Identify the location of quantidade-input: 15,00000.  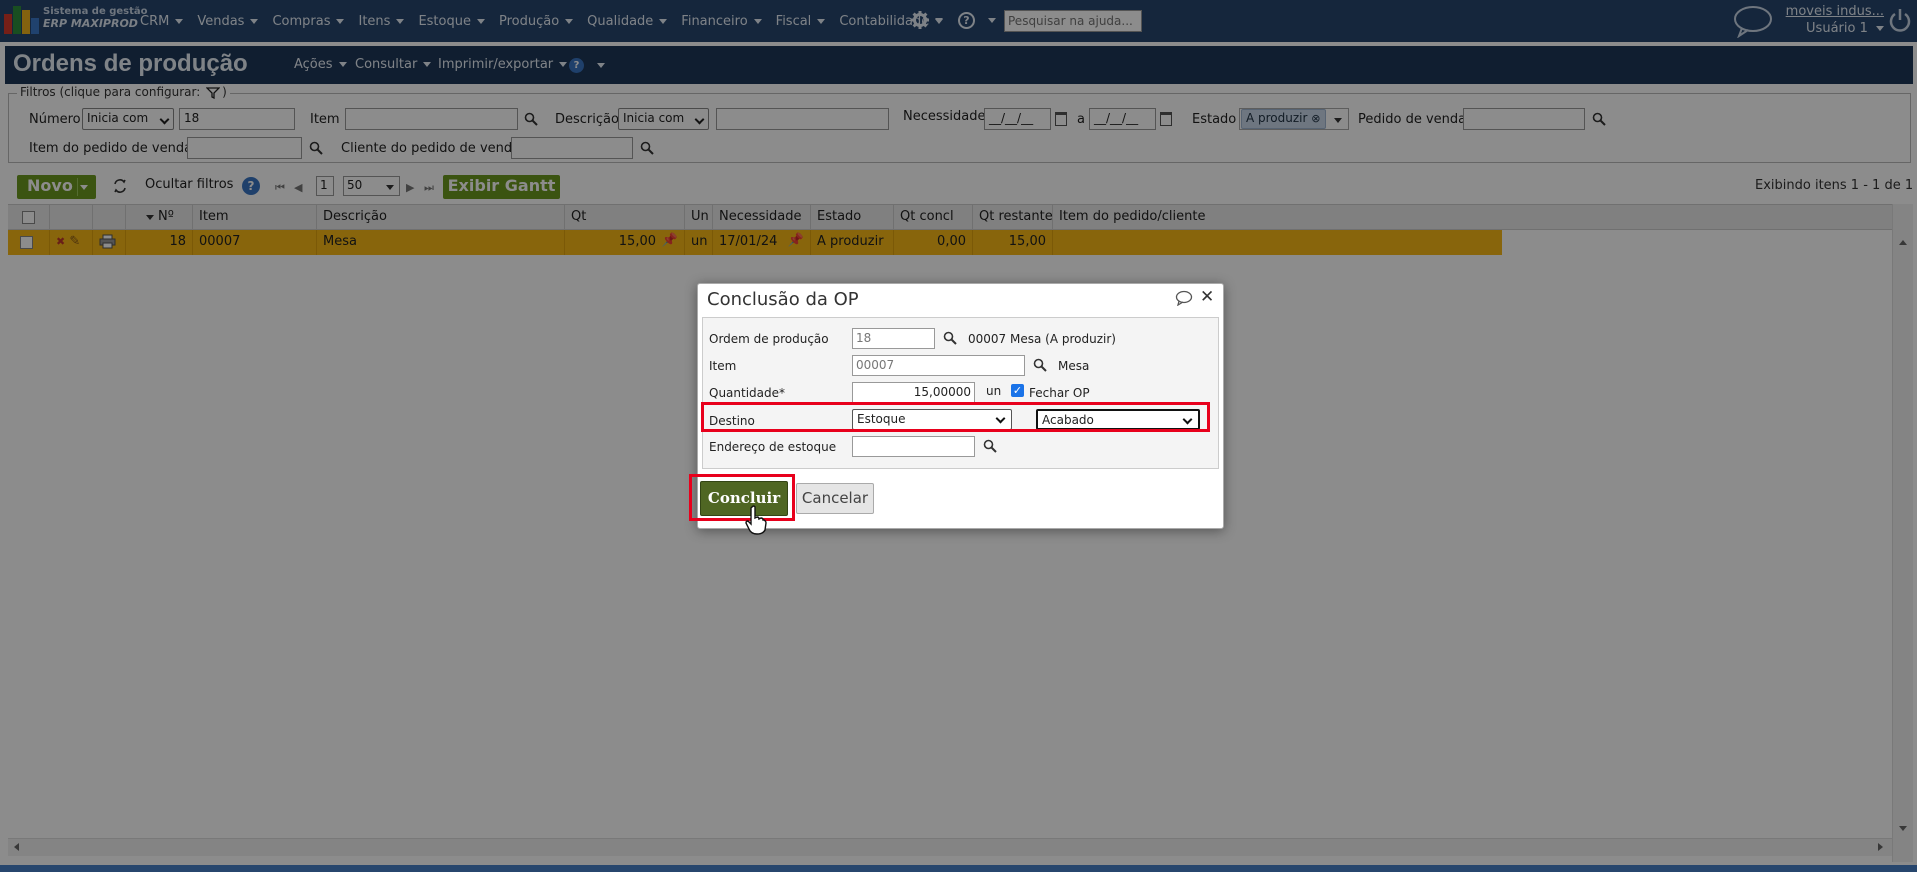
(913, 392).